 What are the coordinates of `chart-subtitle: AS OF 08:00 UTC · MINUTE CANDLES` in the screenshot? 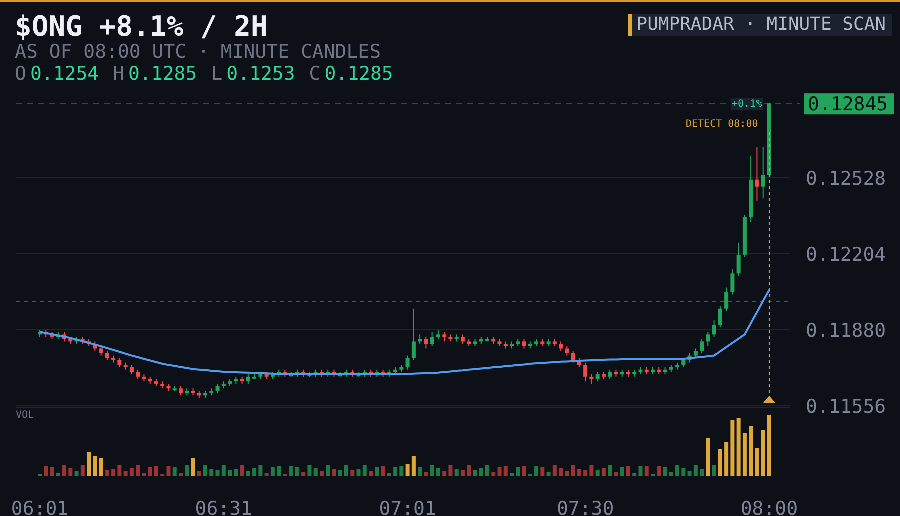 It's located at (198, 52).